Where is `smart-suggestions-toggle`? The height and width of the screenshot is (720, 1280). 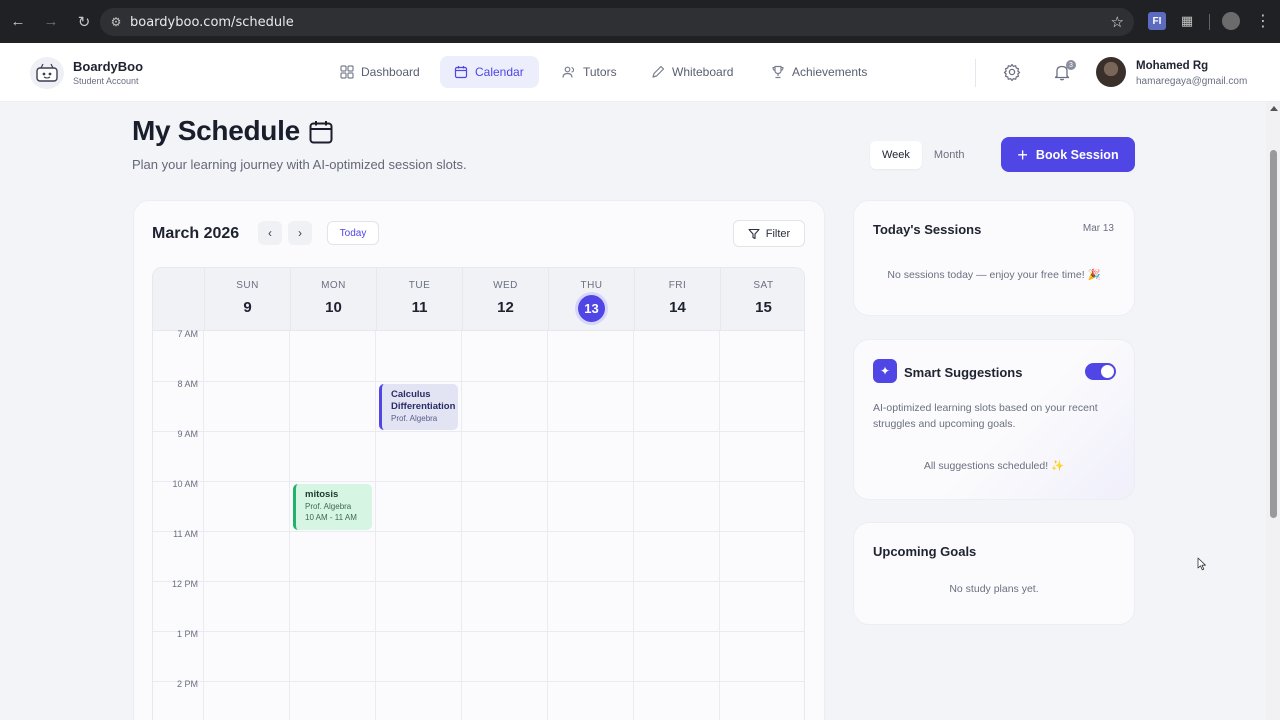
smart-suggestions-toggle is located at coordinates (1100, 371).